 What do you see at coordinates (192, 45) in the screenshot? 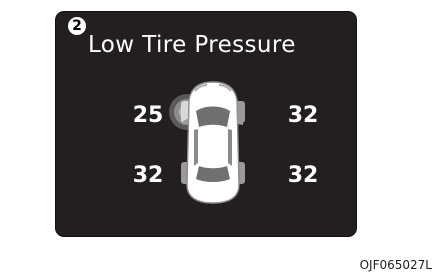
I see `display-title: Low Tire Pressure` at bounding box center [192, 45].